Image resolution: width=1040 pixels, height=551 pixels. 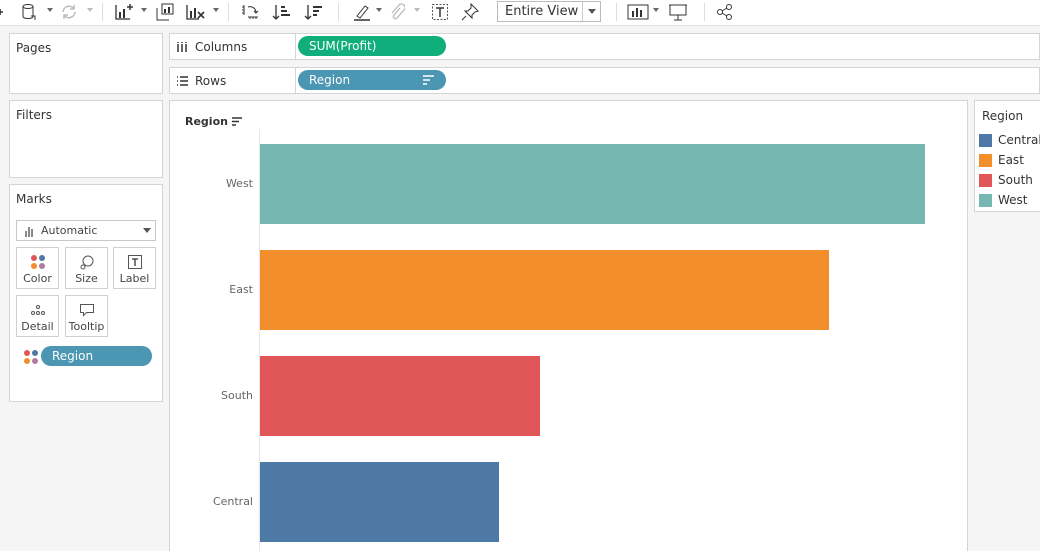 I want to click on swap-icon, so click(x=250, y=12).